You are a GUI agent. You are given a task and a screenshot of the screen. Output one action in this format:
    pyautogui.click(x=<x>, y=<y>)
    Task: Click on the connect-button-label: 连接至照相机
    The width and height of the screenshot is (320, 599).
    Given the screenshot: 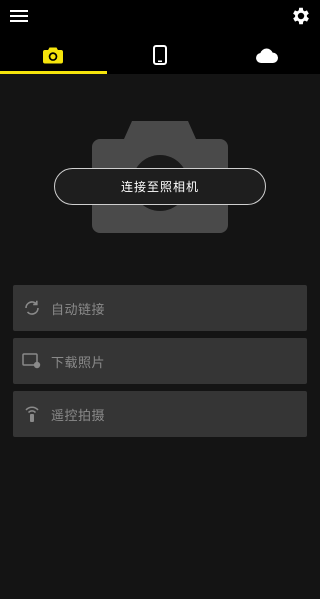 What is the action you would take?
    pyautogui.click(x=159, y=187)
    